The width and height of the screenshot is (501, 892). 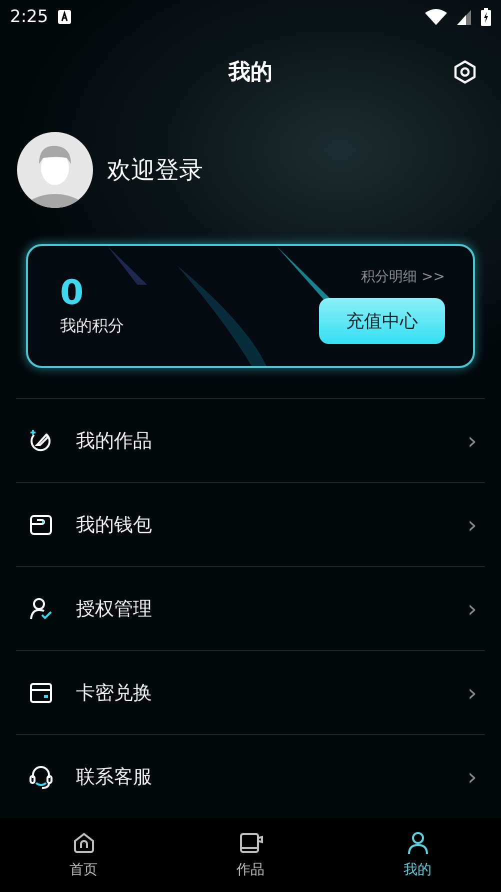 What do you see at coordinates (486, 17) in the screenshot?
I see `battery-icon` at bounding box center [486, 17].